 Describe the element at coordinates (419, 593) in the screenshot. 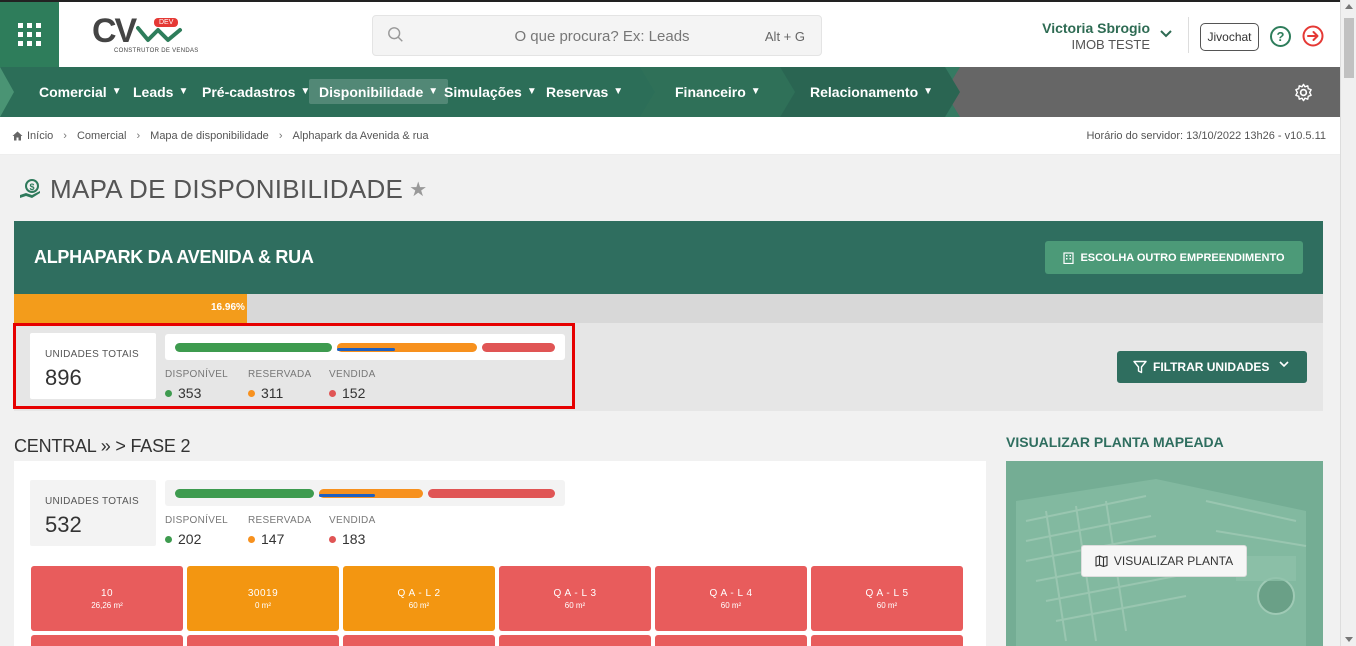

I see `unit-code: Q A - L 2` at that location.